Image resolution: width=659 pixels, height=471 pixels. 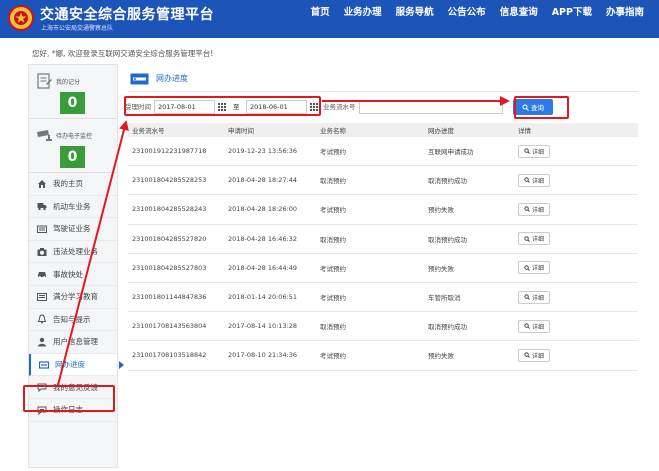 I want to click on sidebar-item-label: 驾驶证业务, so click(x=72, y=229).